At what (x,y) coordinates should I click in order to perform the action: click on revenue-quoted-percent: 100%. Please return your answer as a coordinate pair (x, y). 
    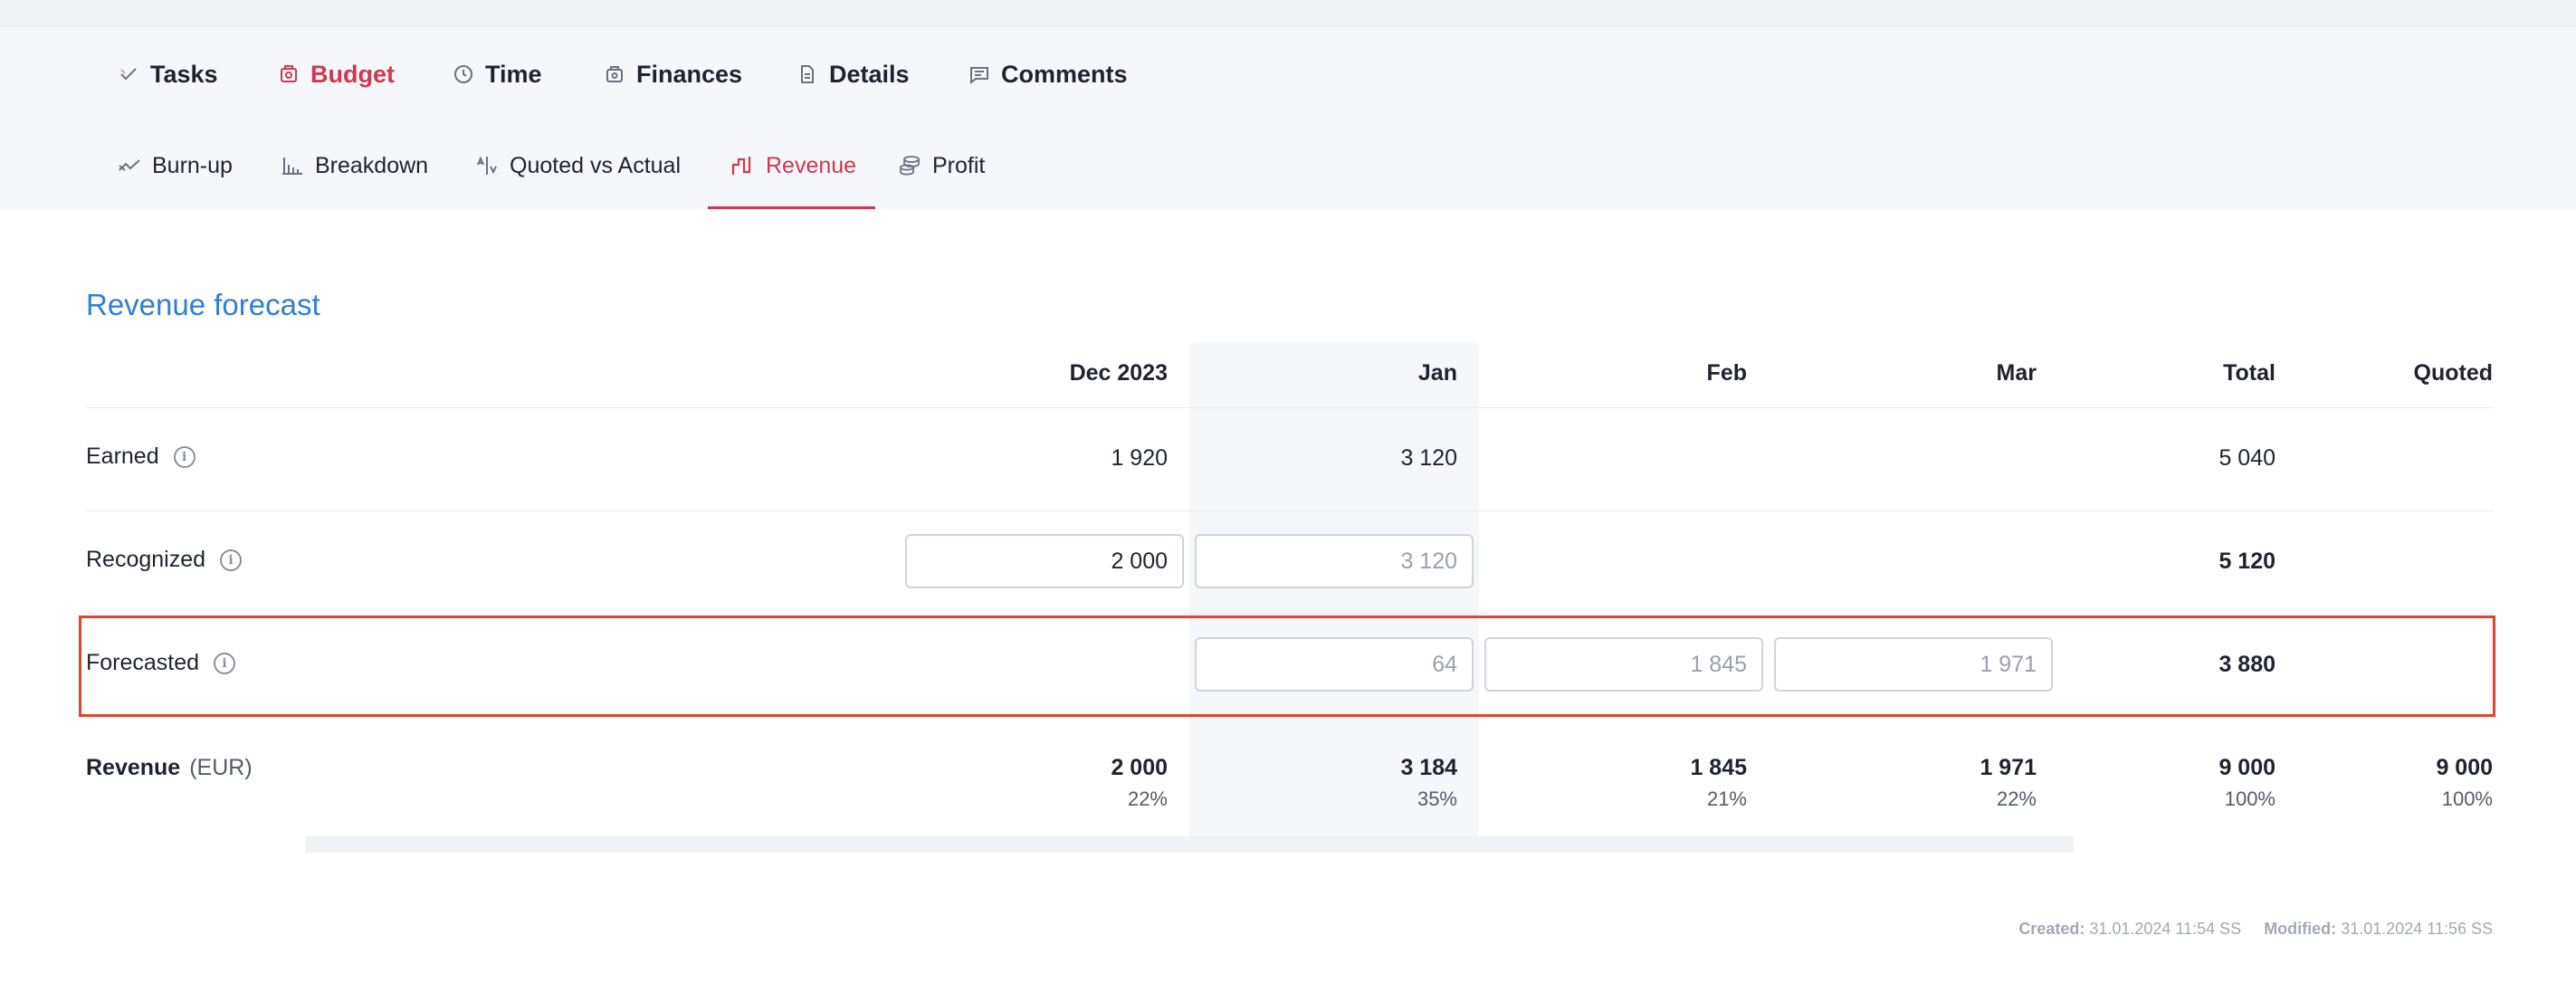
    Looking at the image, I should click on (2467, 798).